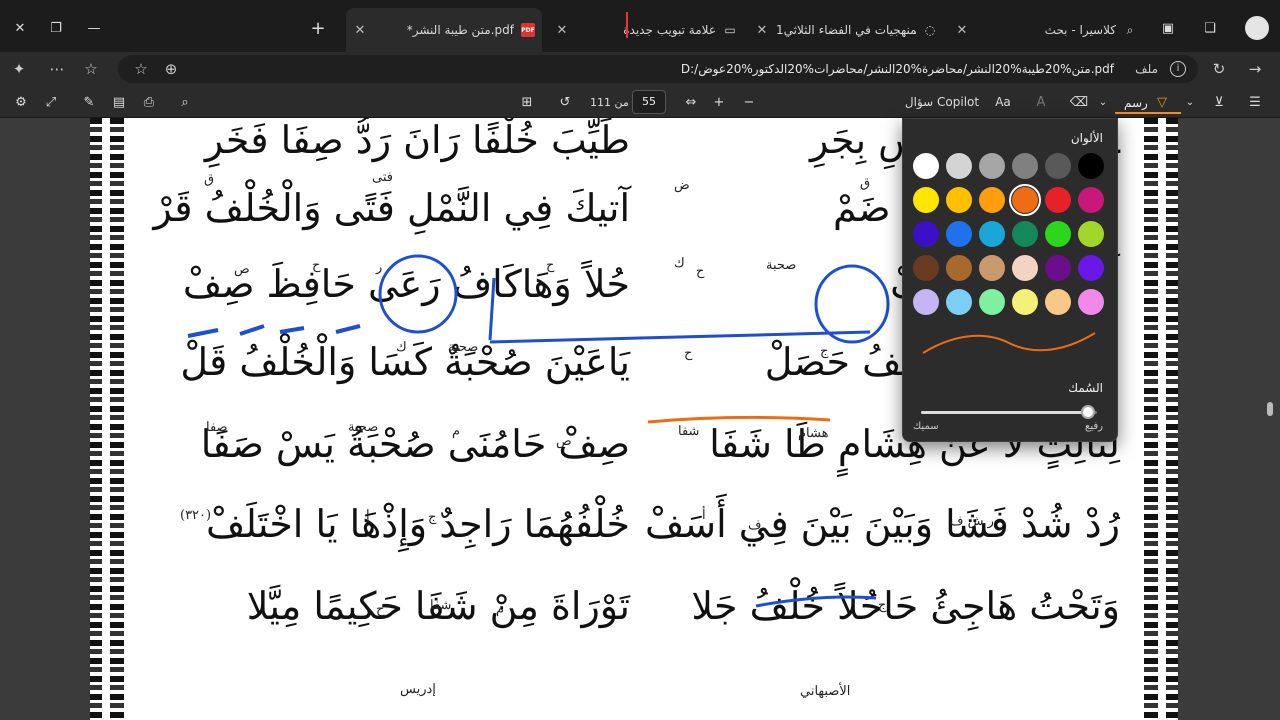  I want to click on back-icon: →, so click(1255, 69).